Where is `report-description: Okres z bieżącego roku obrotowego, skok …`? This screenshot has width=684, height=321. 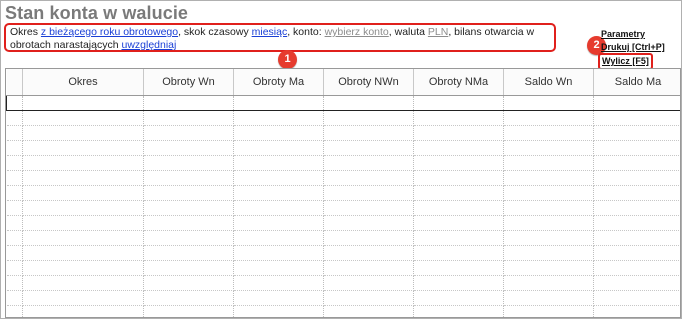 report-description: Okres z bieżącego roku obrotowego, skok … is located at coordinates (280, 37).